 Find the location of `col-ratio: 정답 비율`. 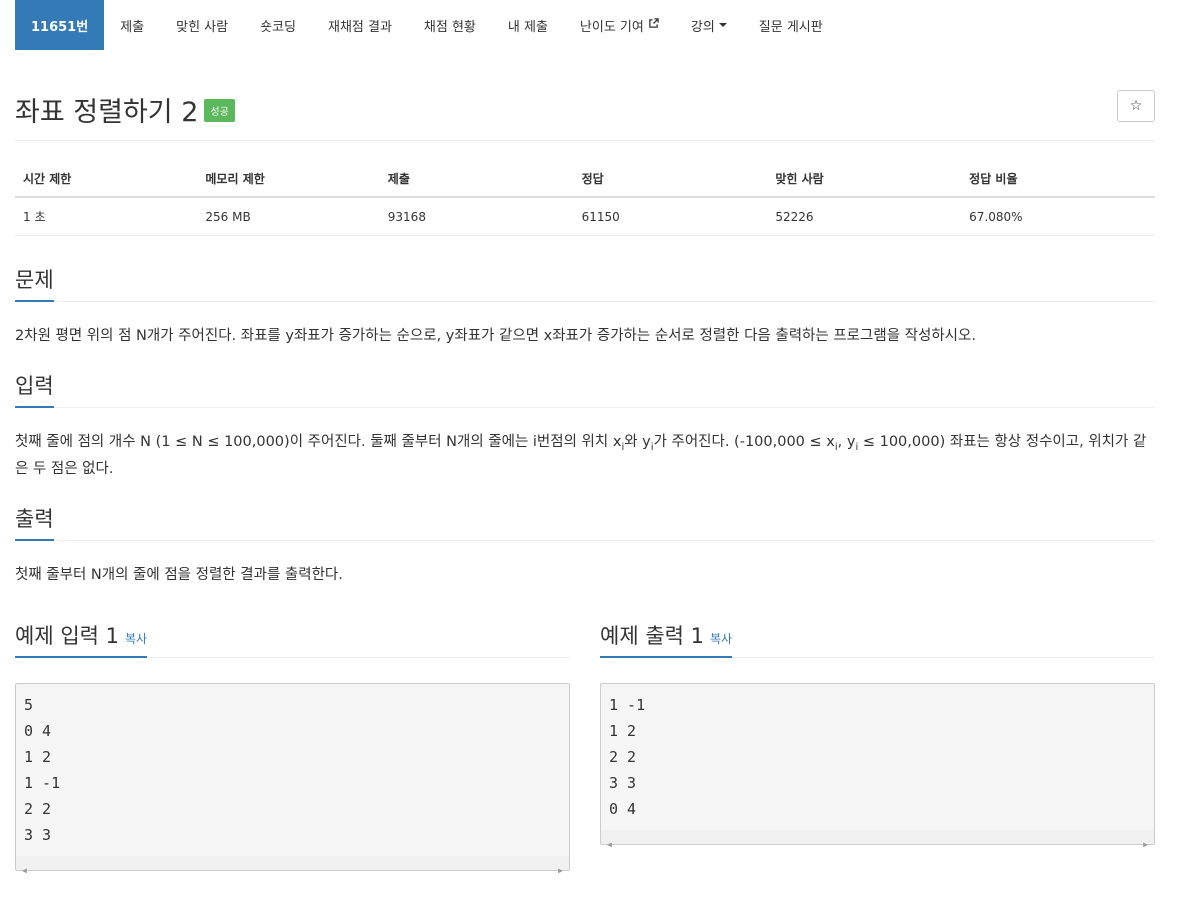

col-ratio: 정답 비율 is located at coordinates (1058, 179).